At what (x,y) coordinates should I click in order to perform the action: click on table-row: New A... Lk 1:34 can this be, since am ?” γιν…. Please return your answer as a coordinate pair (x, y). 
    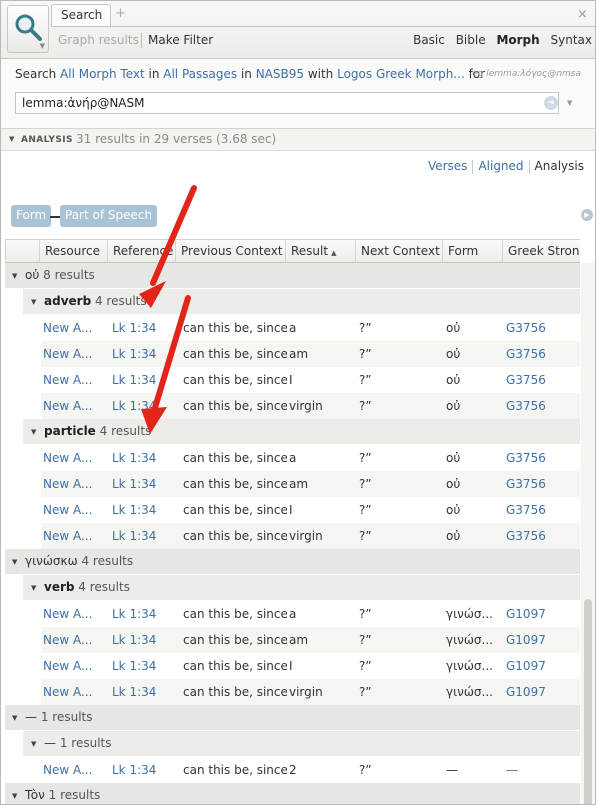
    Looking at the image, I should click on (310, 640).